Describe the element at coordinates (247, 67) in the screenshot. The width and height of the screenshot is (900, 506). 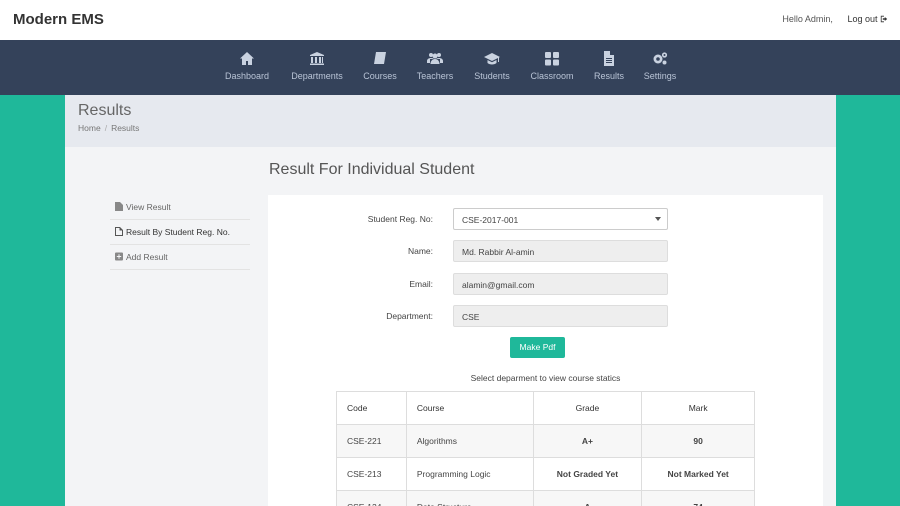
I see `nav-item-dashboard: Dashboard` at that location.